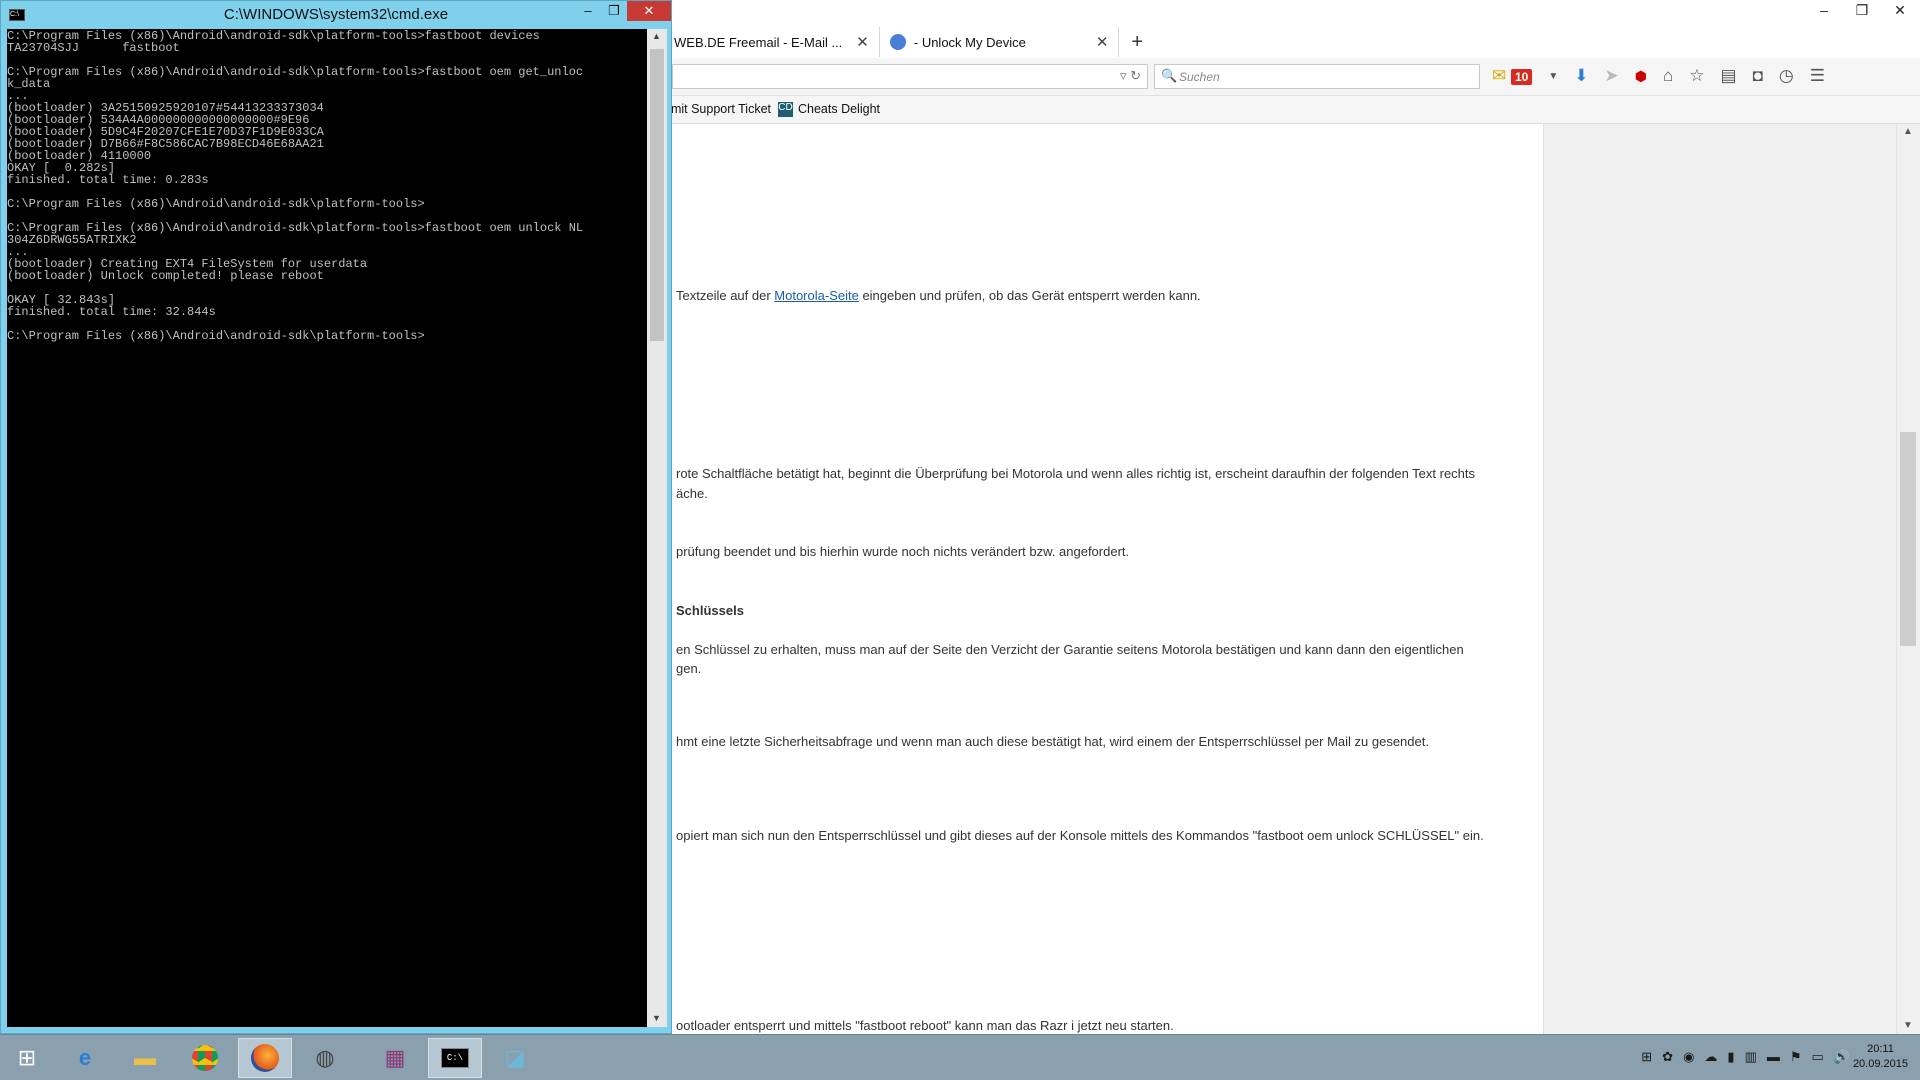 The height and width of the screenshot is (1080, 1920). What do you see at coordinates (1553, 76) in the screenshot?
I see `chevron-down-icon: ▼` at bounding box center [1553, 76].